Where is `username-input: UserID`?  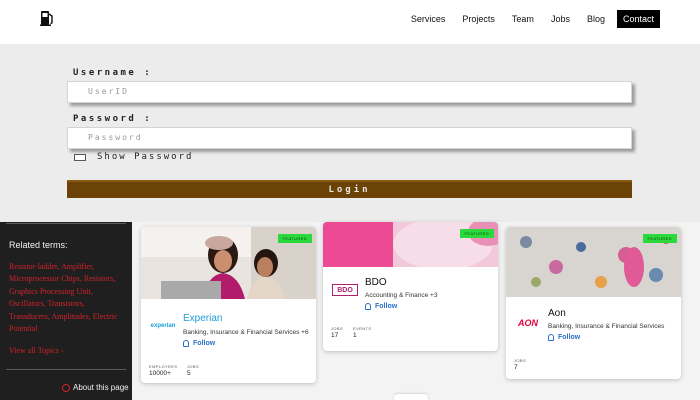
username-input: UserID is located at coordinates (349, 92).